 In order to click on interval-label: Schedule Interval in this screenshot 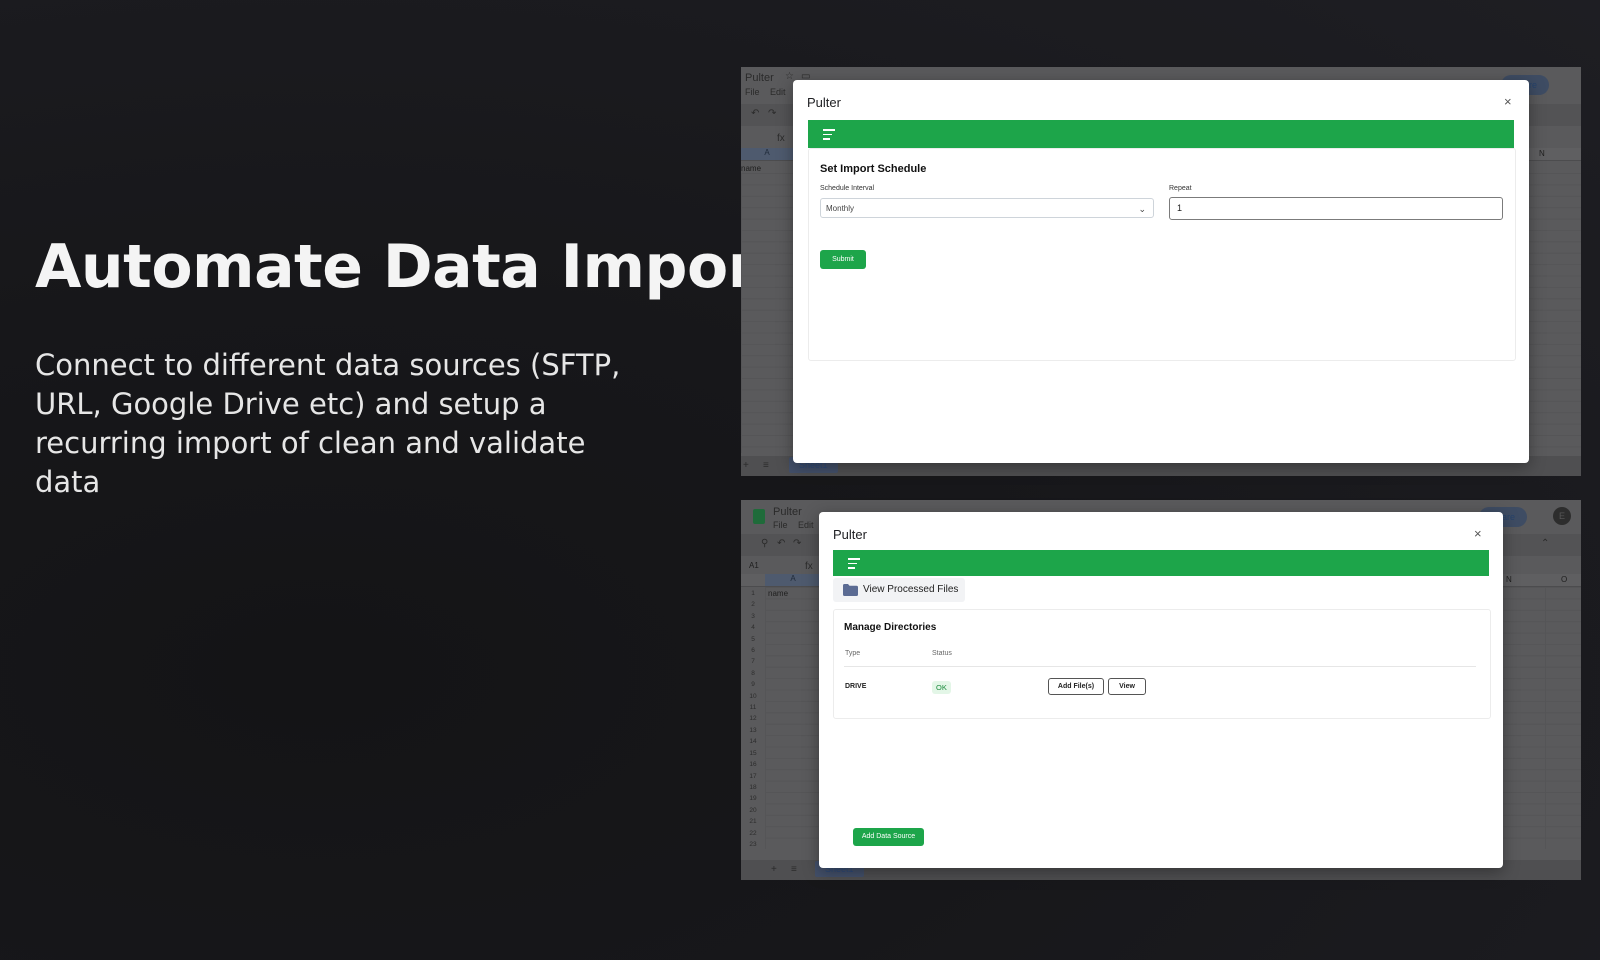, I will do `click(847, 188)`.